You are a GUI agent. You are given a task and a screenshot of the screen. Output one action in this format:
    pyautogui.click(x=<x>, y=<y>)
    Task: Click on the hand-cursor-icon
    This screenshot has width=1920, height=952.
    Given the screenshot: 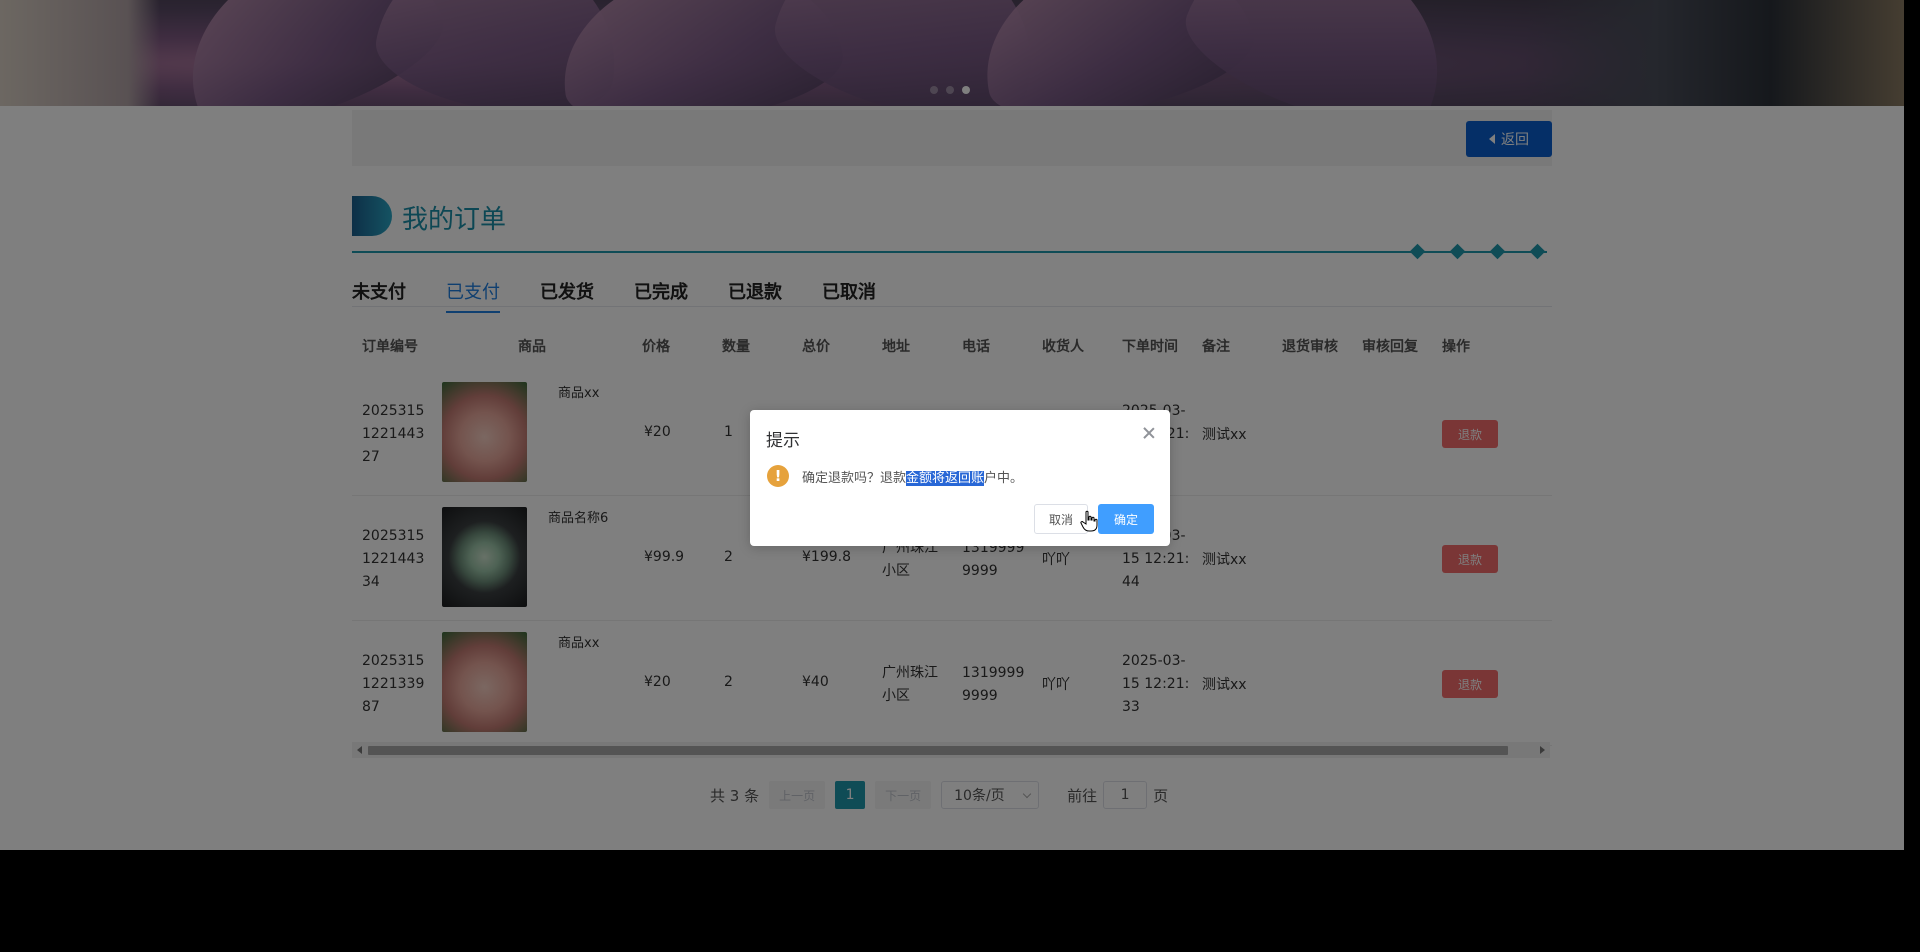 What is the action you would take?
    pyautogui.click(x=1089, y=521)
    